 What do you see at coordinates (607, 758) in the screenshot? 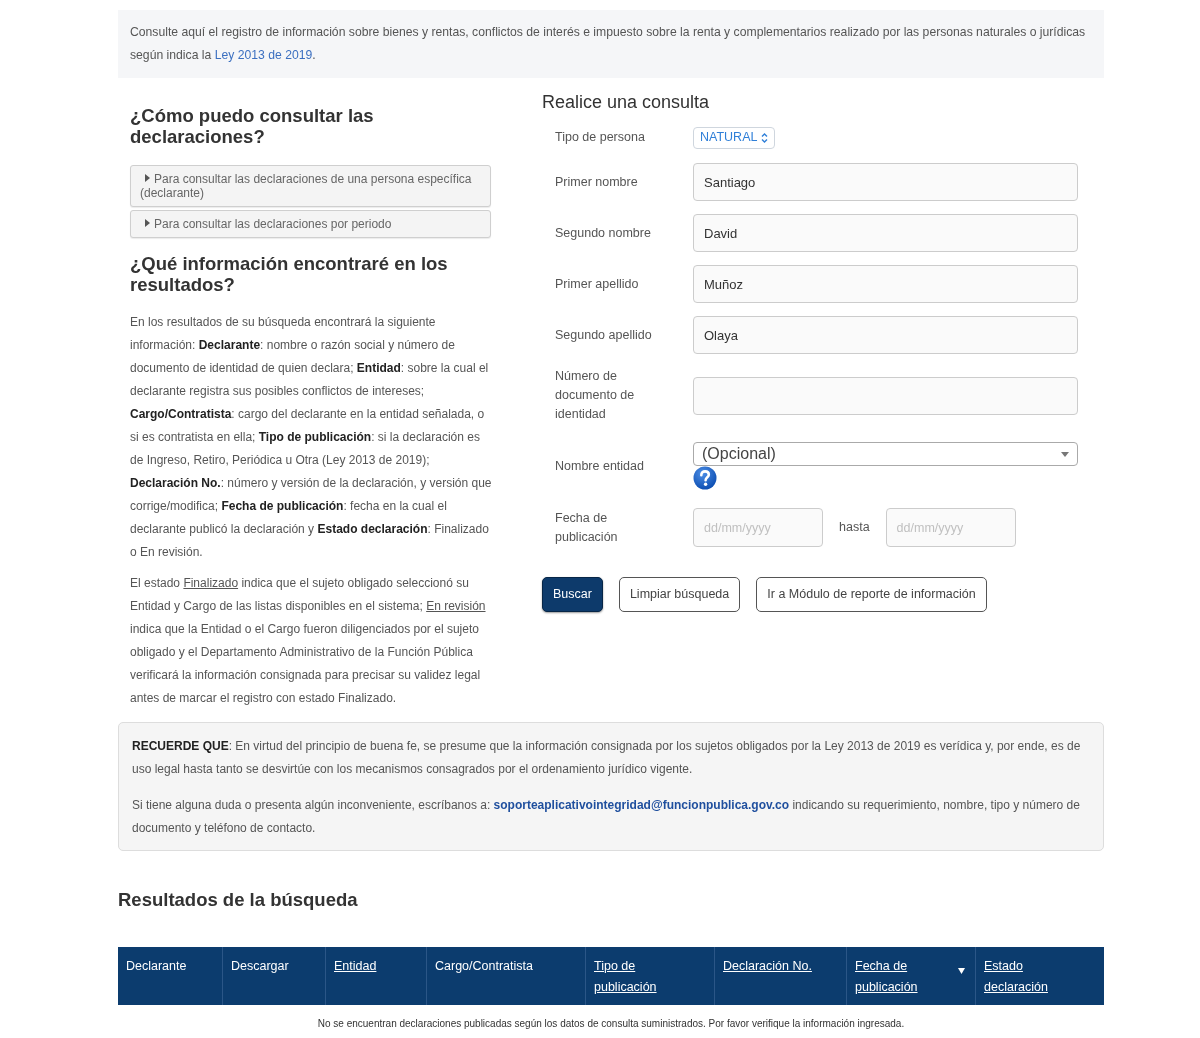
I see `notice-text: RECUERDE QUE: En virtud del principio de buena fe, se presume que la información consignada por los sujetos obligados por la Ley 2013 de 2019 es verídica y, por ende, es de uso legal hasta tanto se desvirtúe con los mecanismos consagrados por el ordenamiento jurídico vigente.` at bounding box center [607, 758].